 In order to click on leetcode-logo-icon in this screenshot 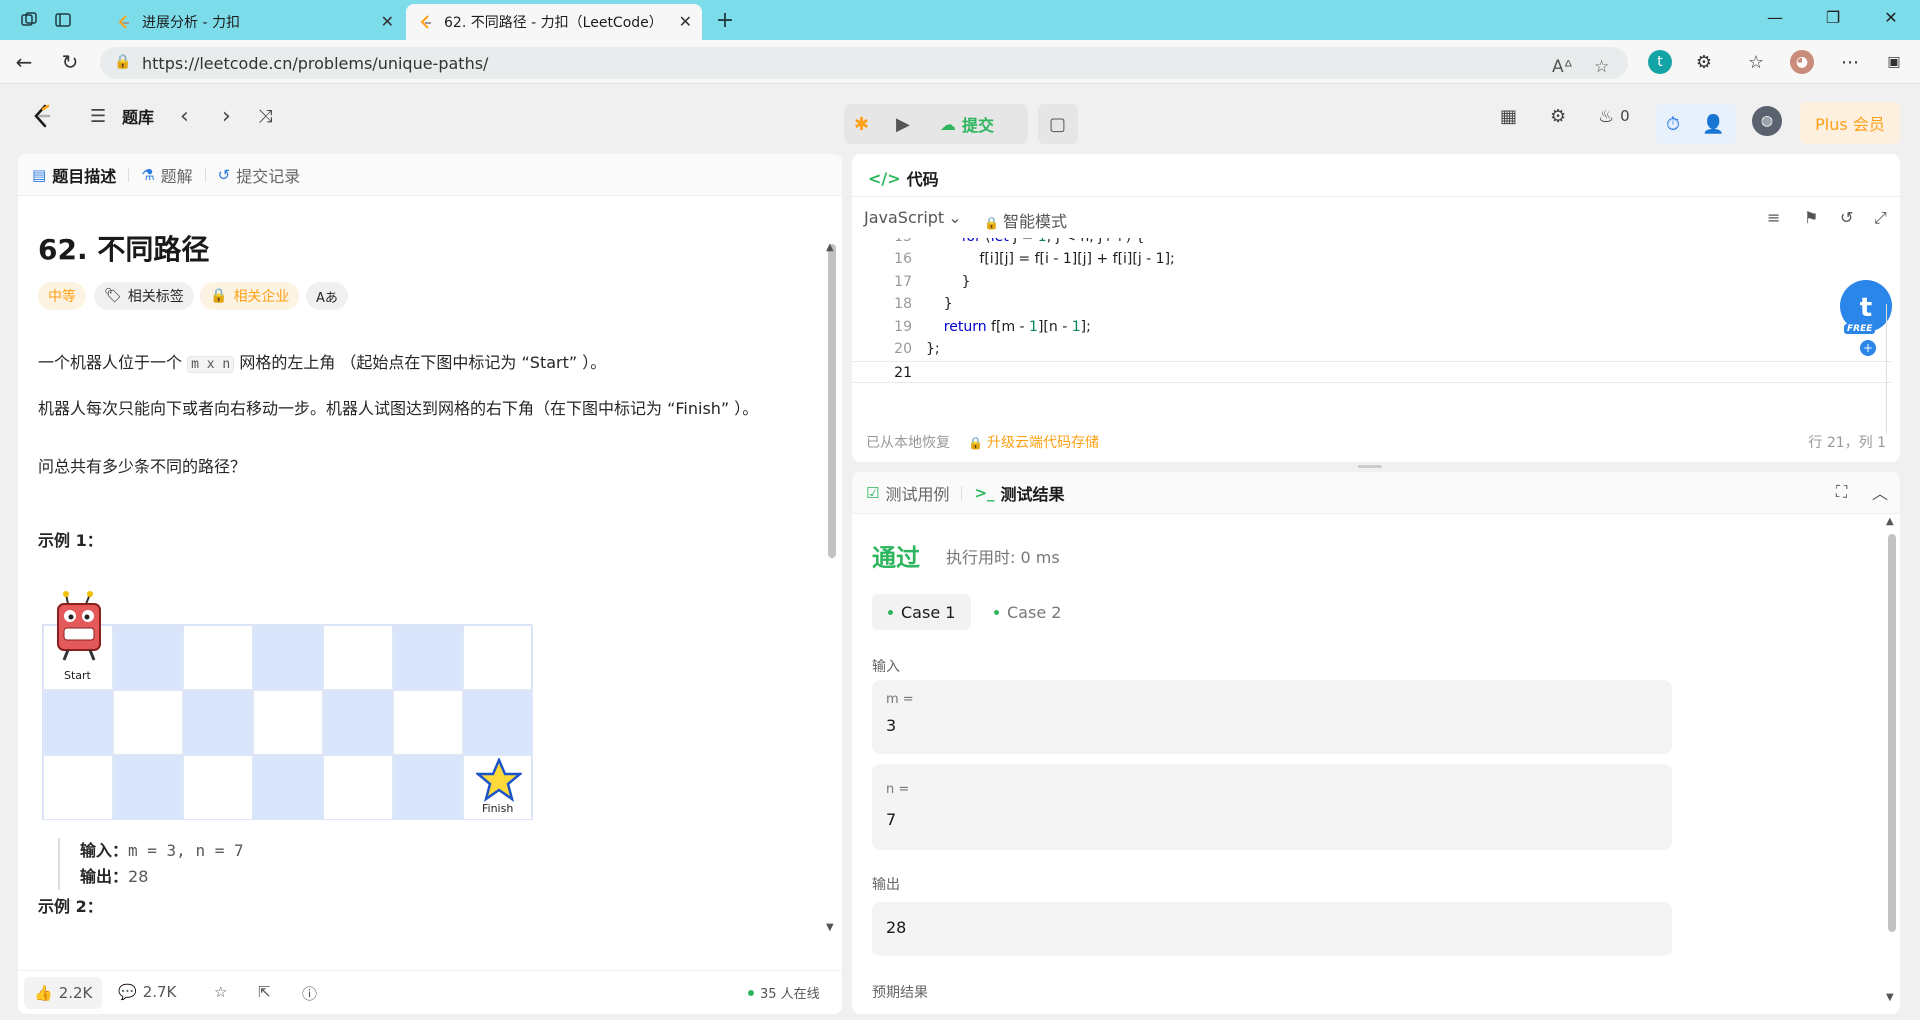, I will do `click(43, 116)`.